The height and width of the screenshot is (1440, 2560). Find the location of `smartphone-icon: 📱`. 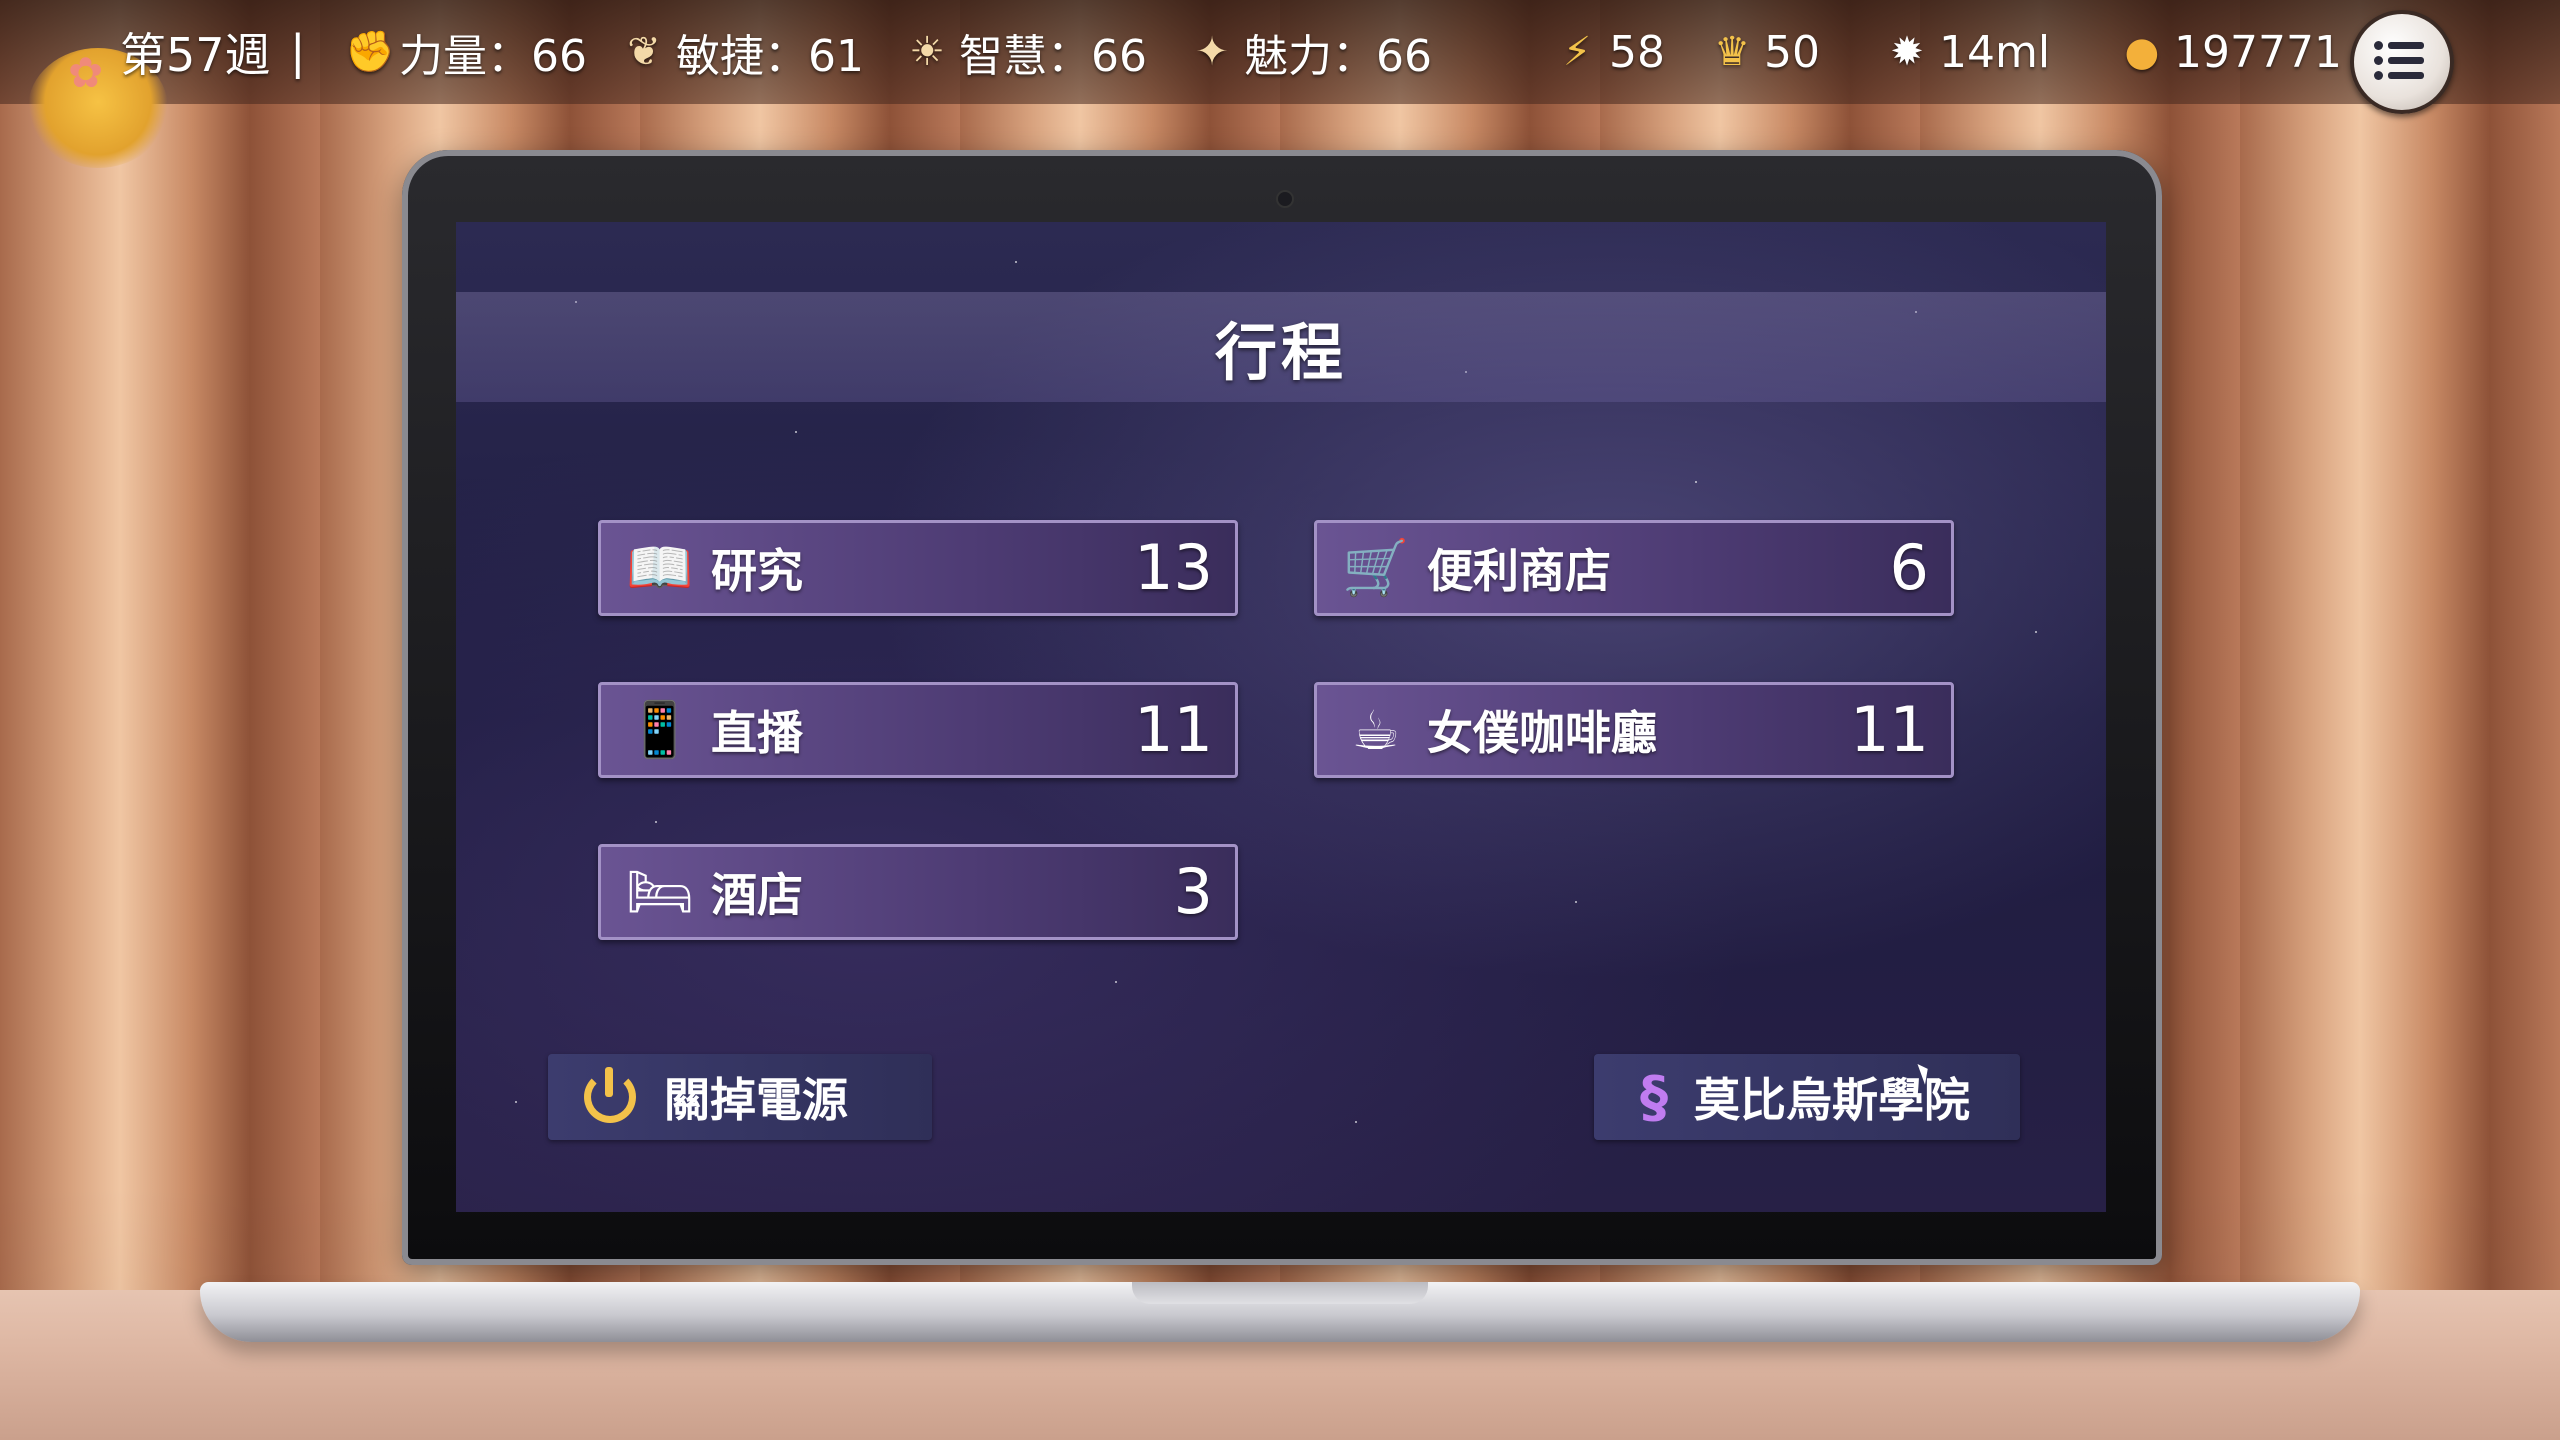

smartphone-icon: 📱 is located at coordinates (660, 729).